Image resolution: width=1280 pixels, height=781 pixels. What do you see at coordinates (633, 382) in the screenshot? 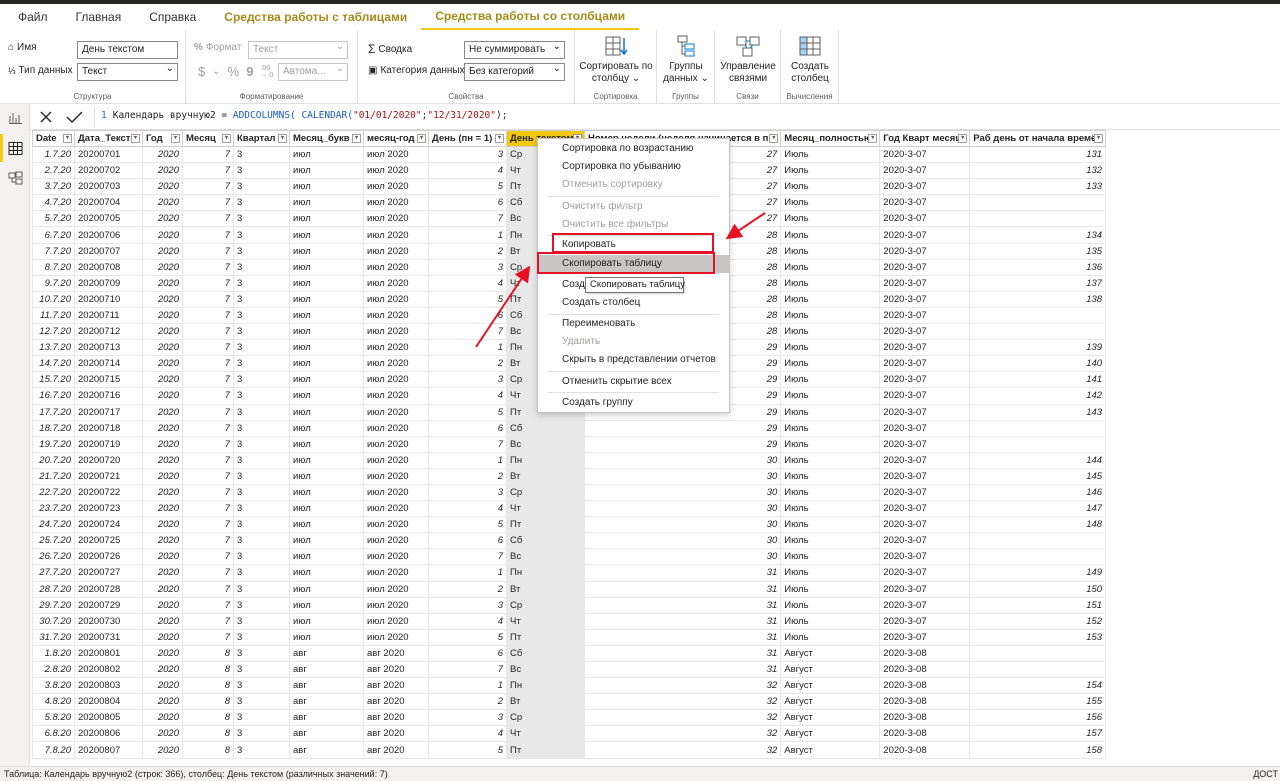
I see `menu-unhide-all: Отменить скрытие всех` at bounding box center [633, 382].